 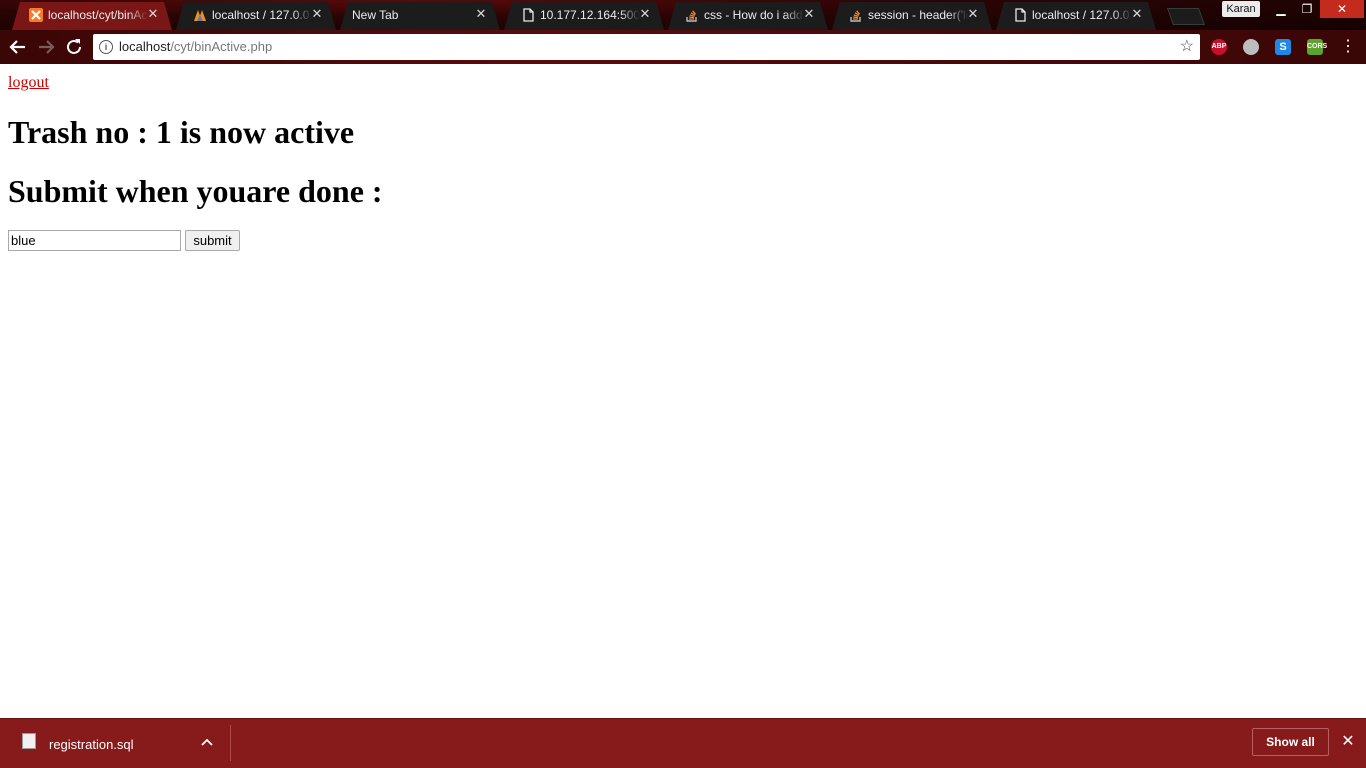 I want to click on adblock-plus-icon: ABP, so click(x=1219, y=47).